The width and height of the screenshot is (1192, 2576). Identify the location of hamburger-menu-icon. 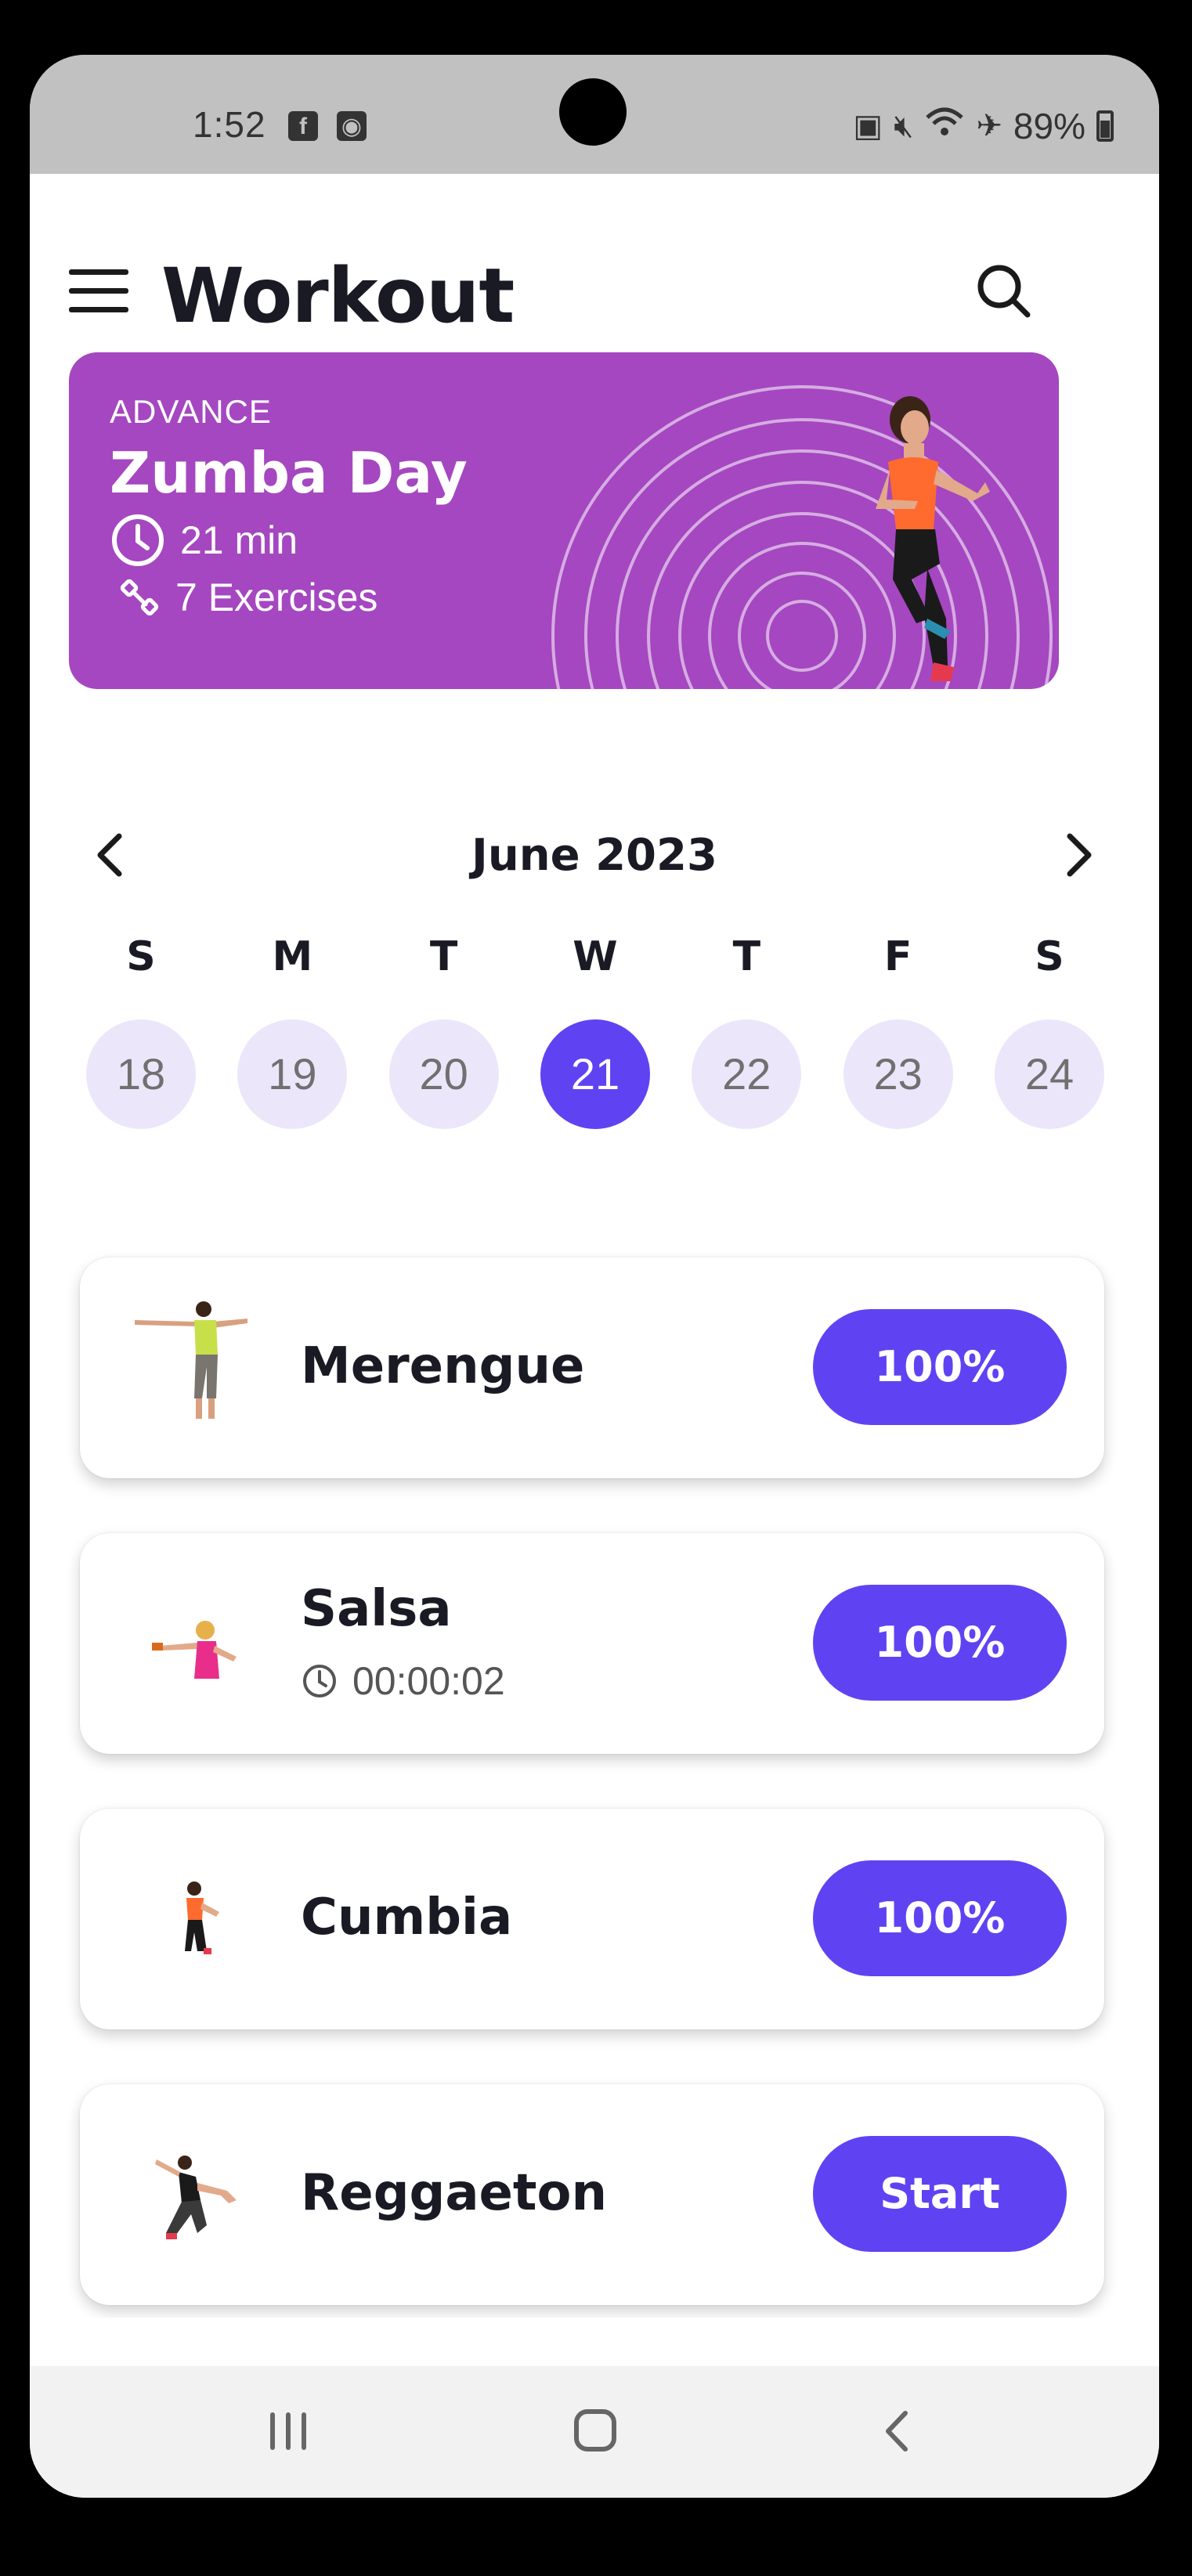
(99, 291).